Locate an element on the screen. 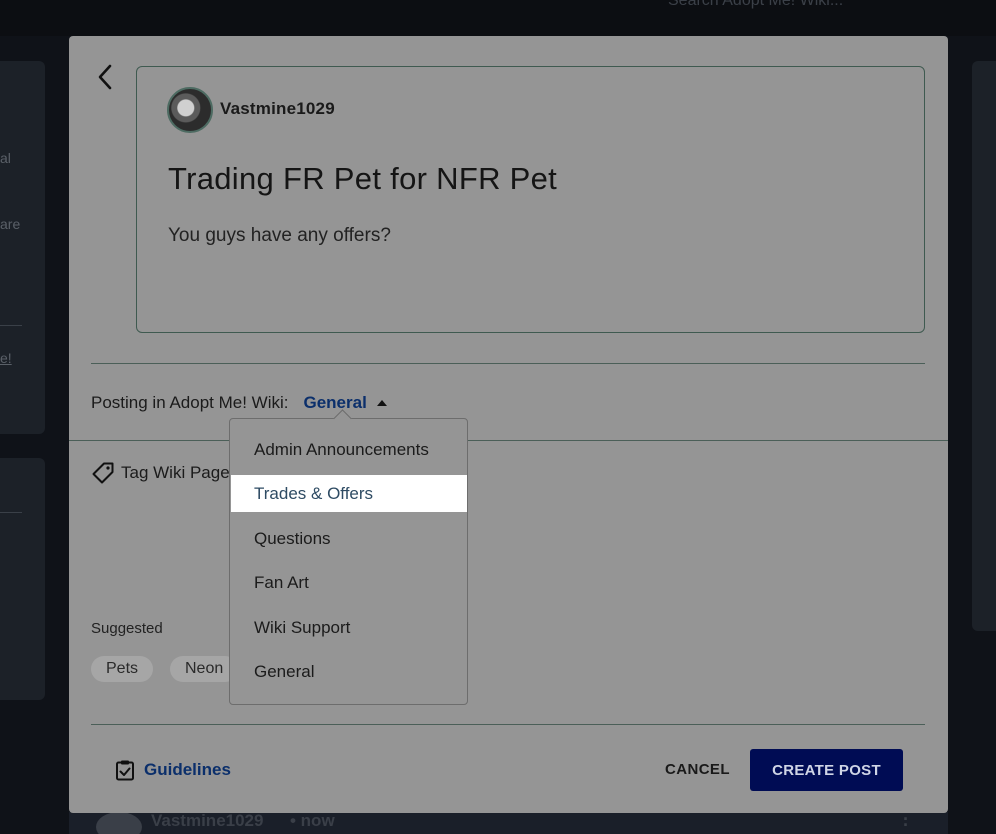 The image size is (996, 834). post-title: Trading FR Pet for NFR Pet is located at coordinates (362, 179).